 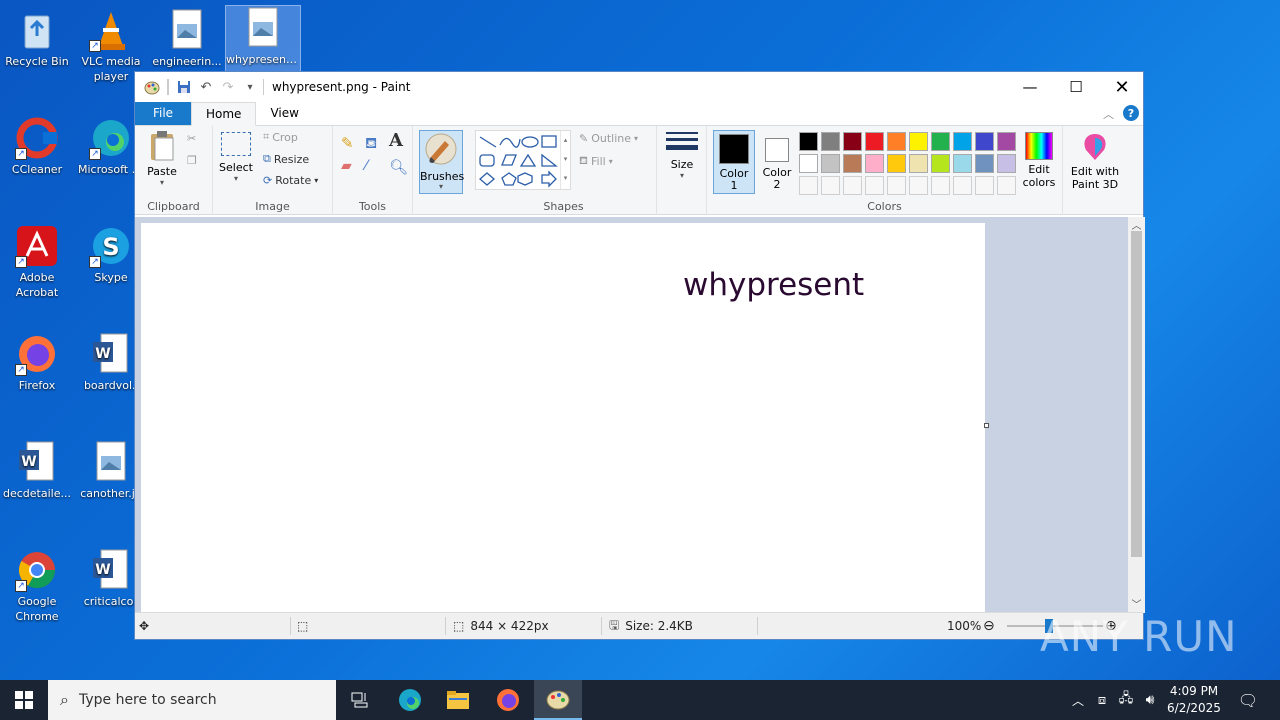 I want to click on size-button: Size ▾, so click(x=682, y=156).